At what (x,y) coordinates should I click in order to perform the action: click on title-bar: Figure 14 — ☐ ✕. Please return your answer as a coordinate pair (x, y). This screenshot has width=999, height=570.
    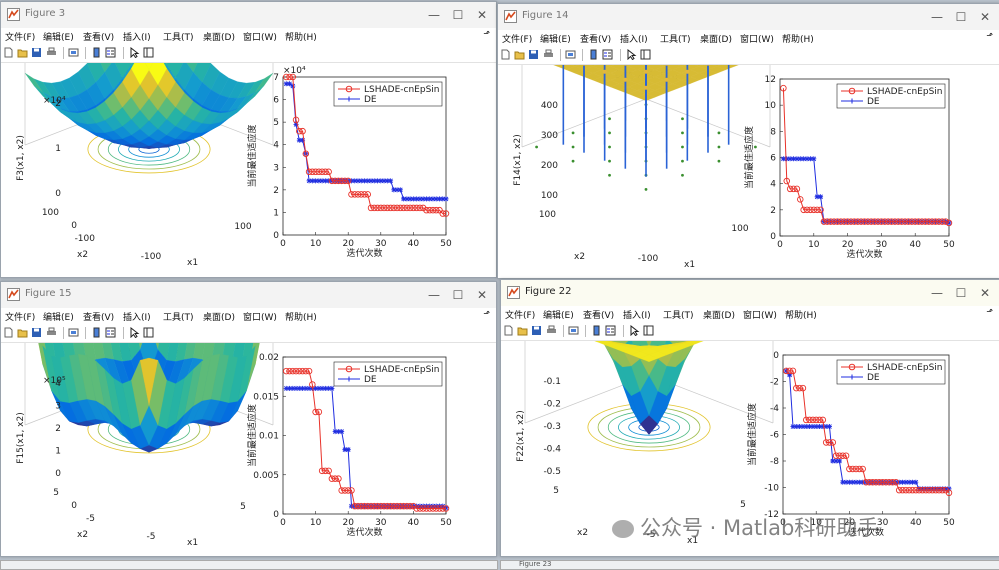
    Looking at the image, I should click on (748, 17).